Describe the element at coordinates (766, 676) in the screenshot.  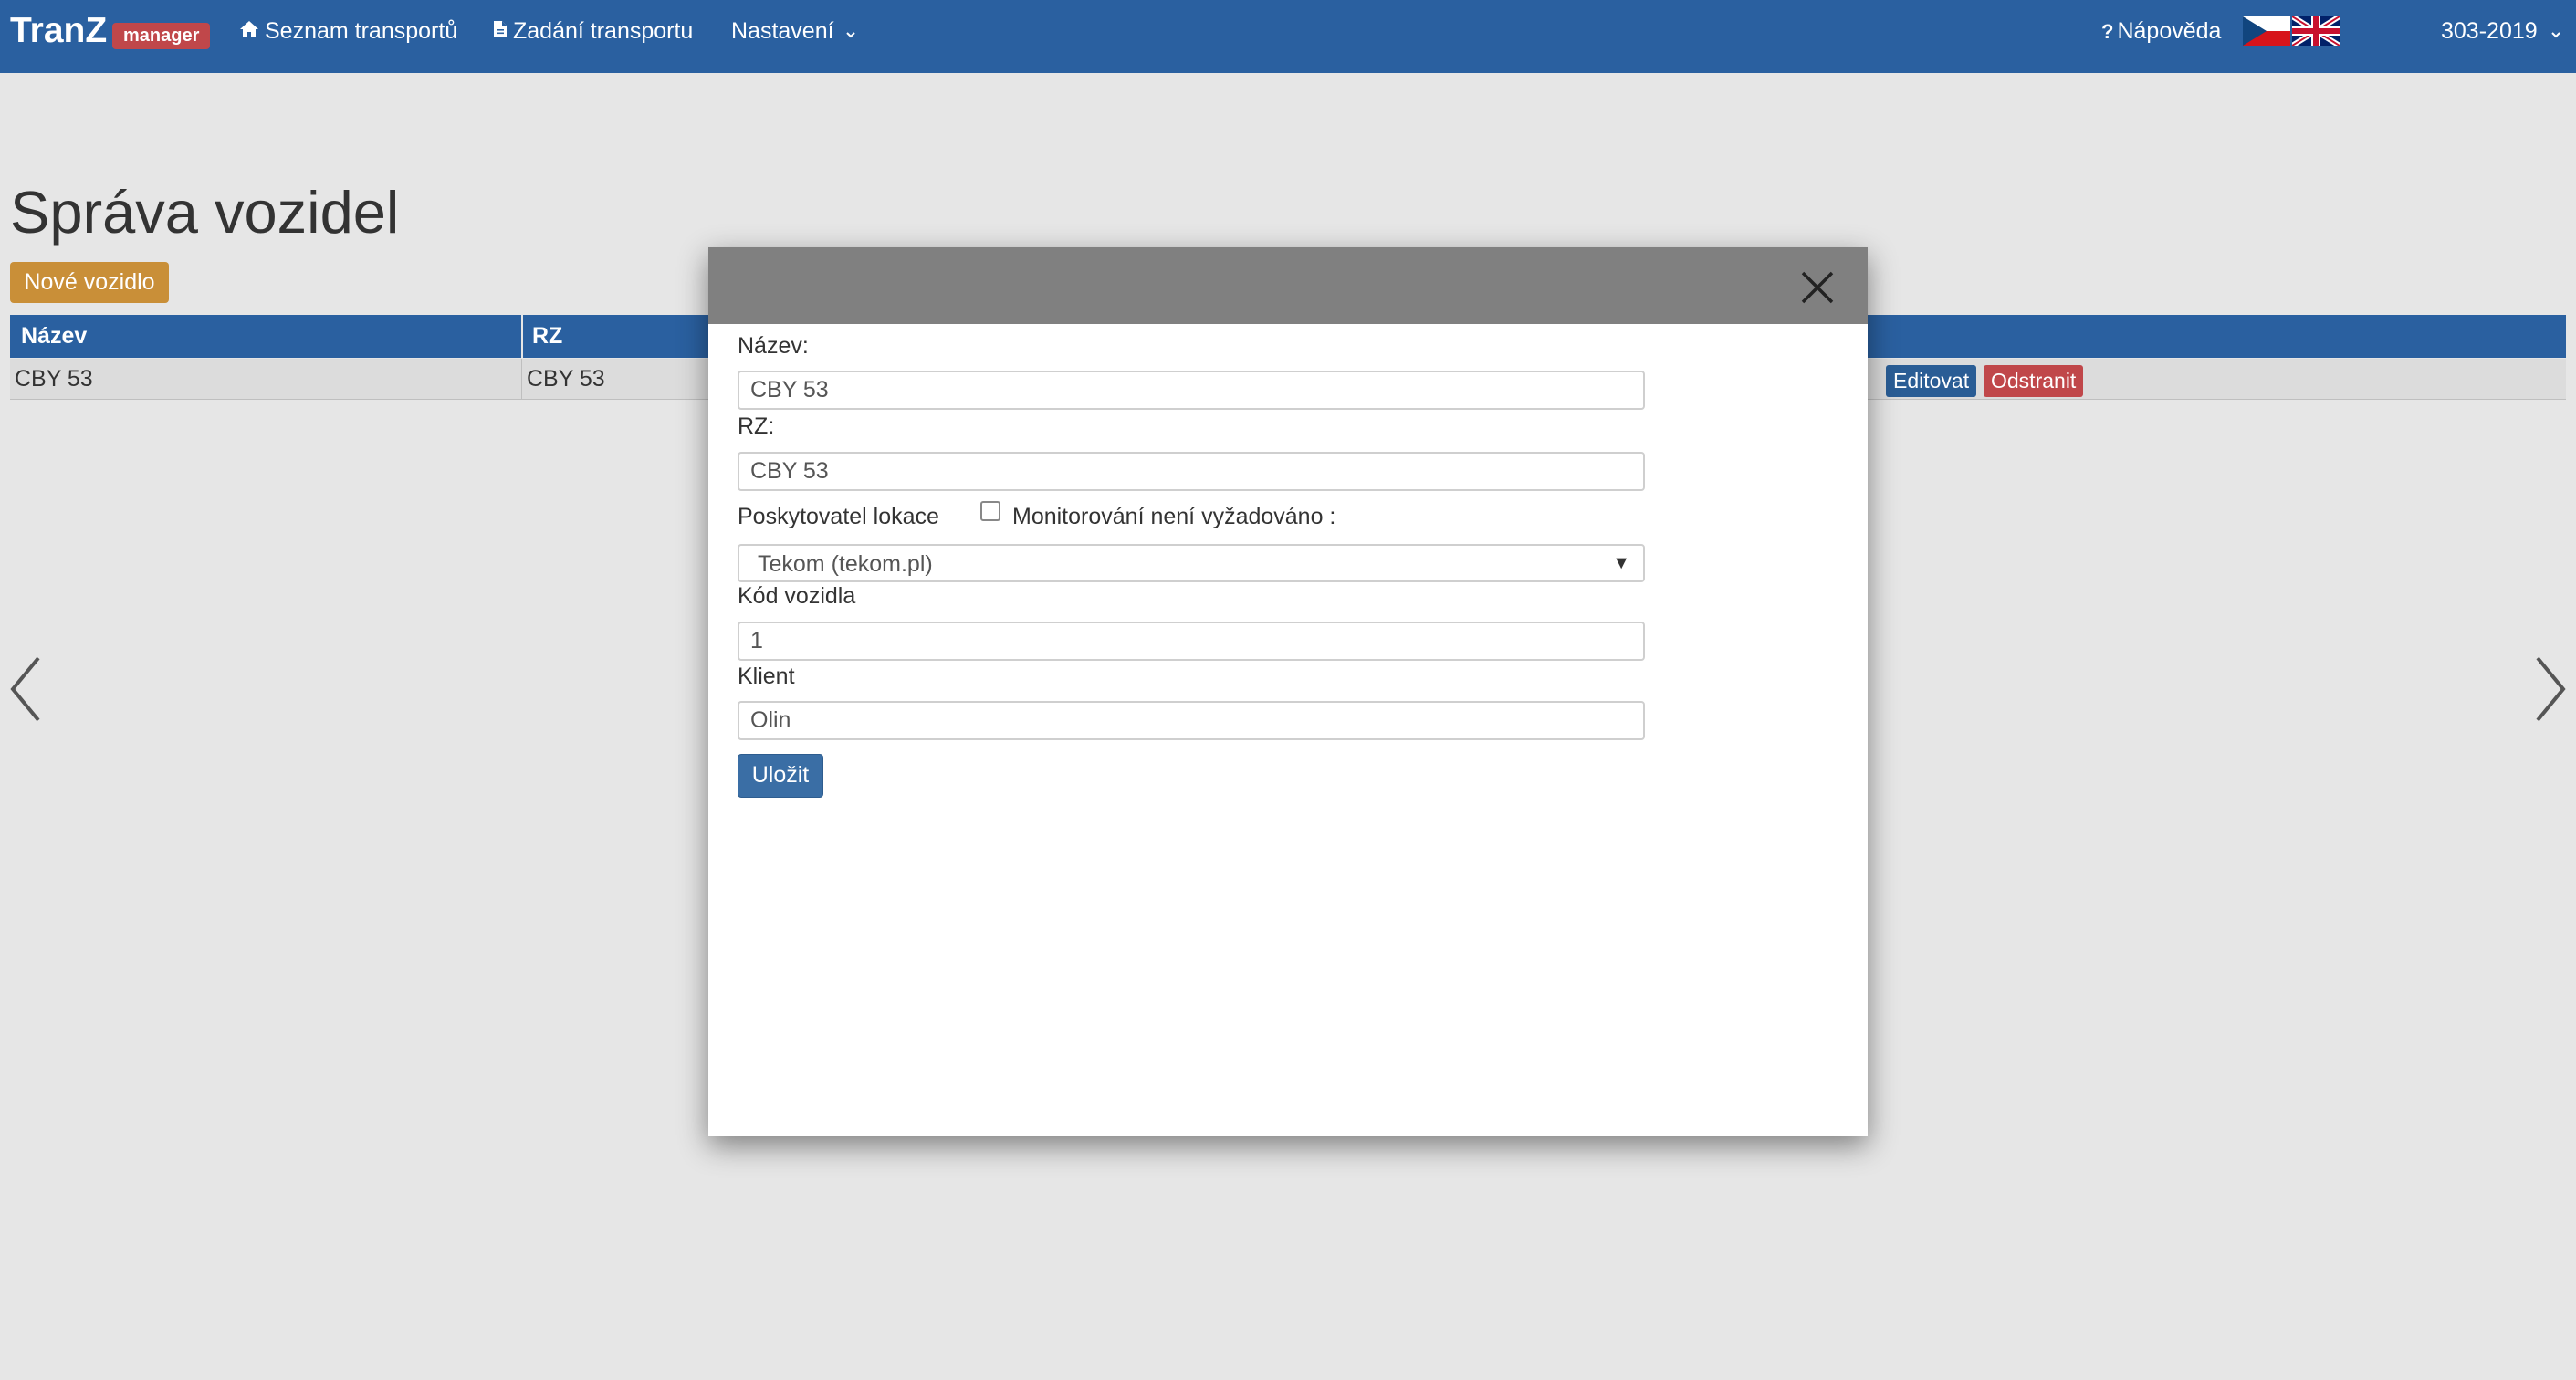
I see `client-label: Klient` at that location.